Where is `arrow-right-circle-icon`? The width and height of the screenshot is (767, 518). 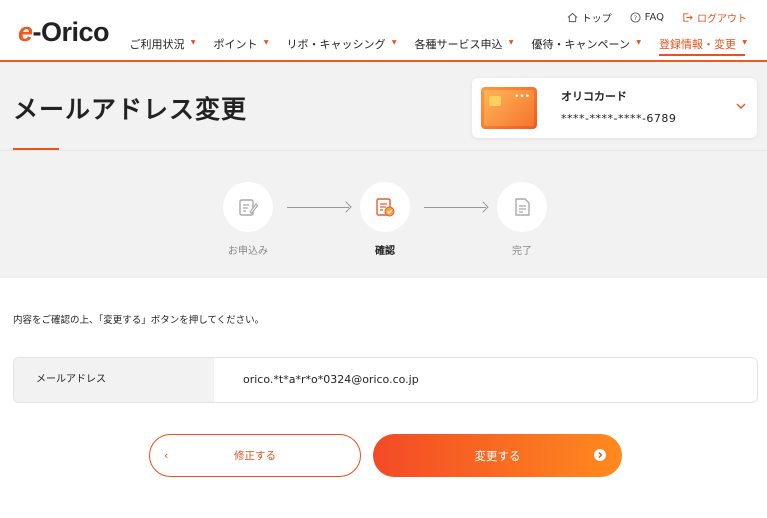
arrow-right-circle-icon is located at coordinates (600, 455).